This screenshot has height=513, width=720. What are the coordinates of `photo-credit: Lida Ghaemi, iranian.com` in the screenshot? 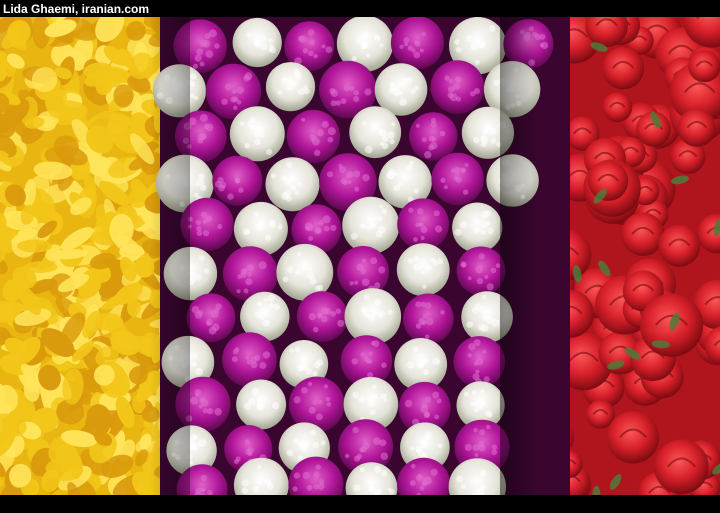 It's located at (76, 9).